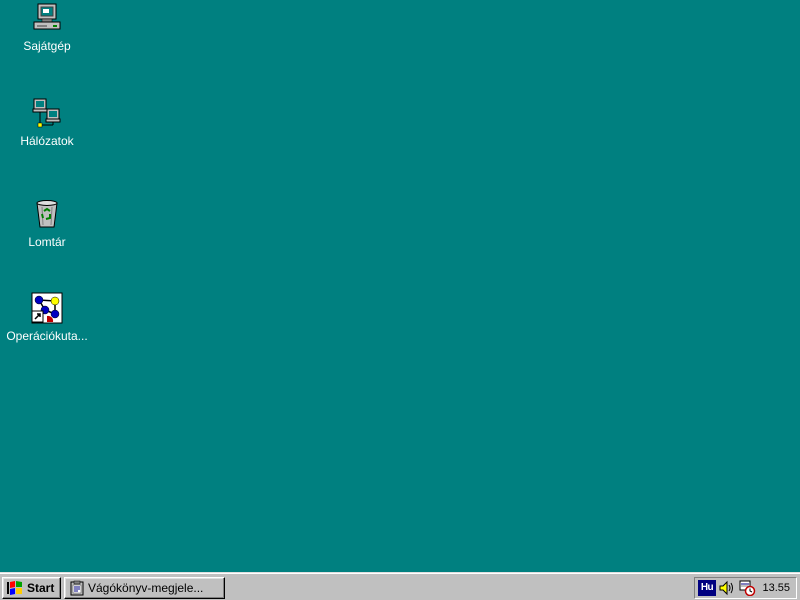 The image size is (800, 600). Describe the element at coordinates (400, 586) in the screenshot. I see `taskbar: Start Vágókönyv-megjele... Hu 13.55` at that location.